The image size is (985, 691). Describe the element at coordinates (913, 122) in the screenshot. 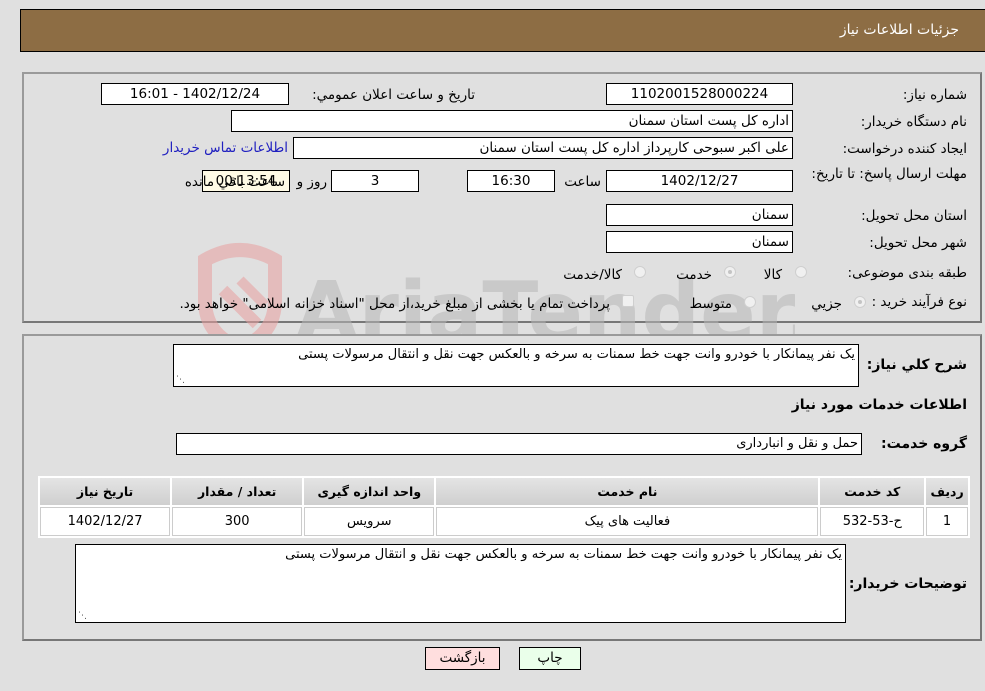

I see `buyer-org-label: نام دستگاه خریدار:` at that location.